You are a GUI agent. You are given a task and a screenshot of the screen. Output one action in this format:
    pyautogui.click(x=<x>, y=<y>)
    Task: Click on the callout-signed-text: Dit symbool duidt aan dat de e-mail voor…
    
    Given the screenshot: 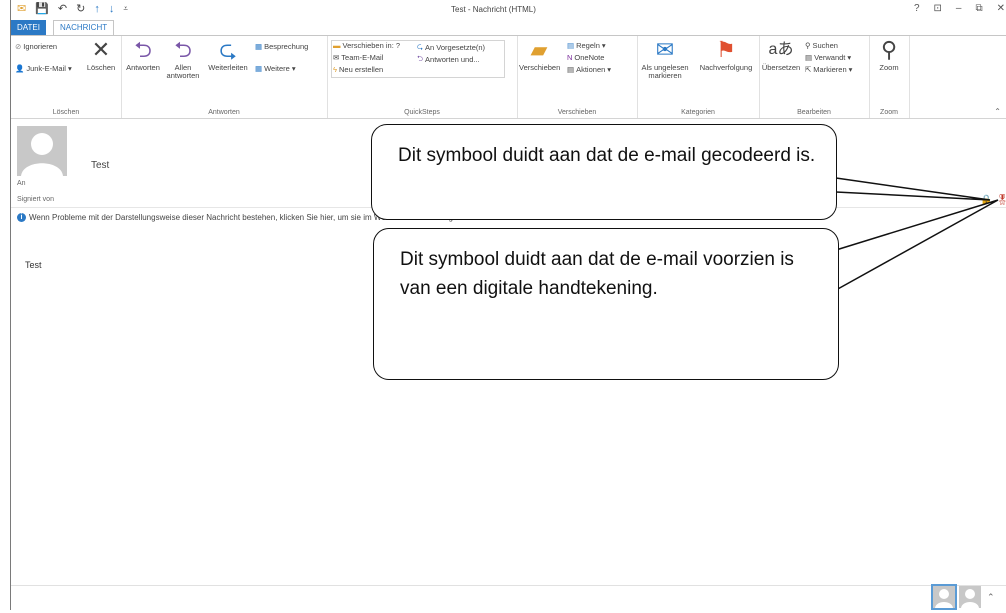 What is the action you would take?
    pyautogui.click(x=597, y=274)
    